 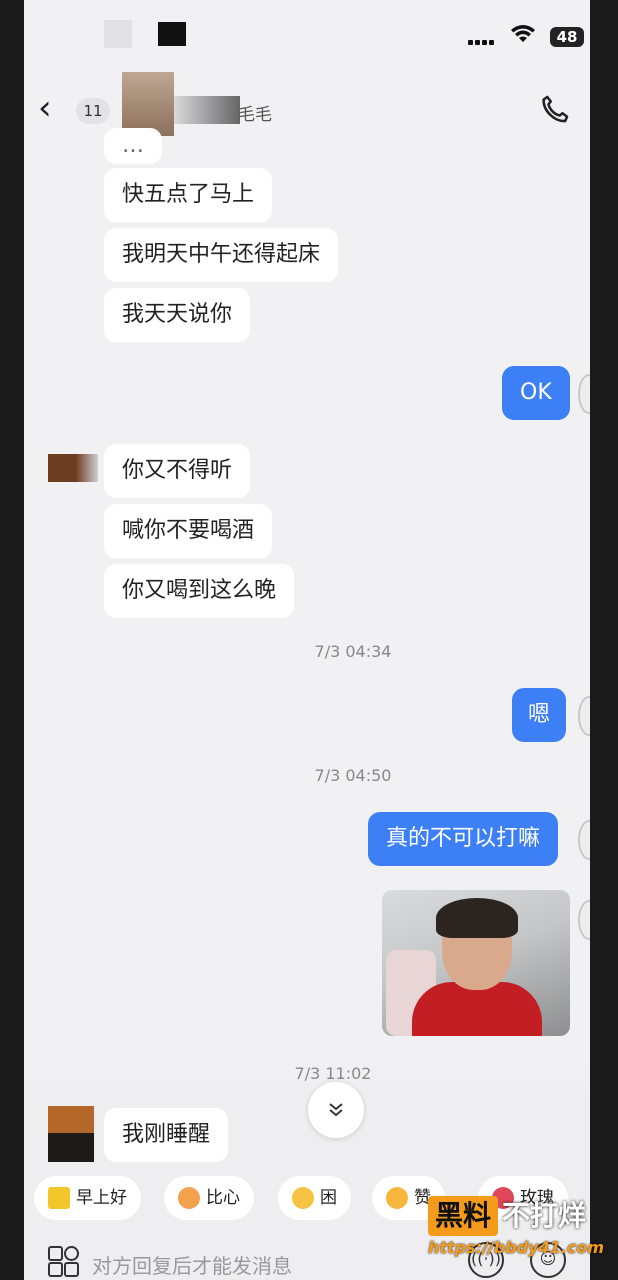 What do you see at coordinates (336, 1110) in the screenshot?
I see `scroll-to-bottom-button` at bounding box center [336, 1110].